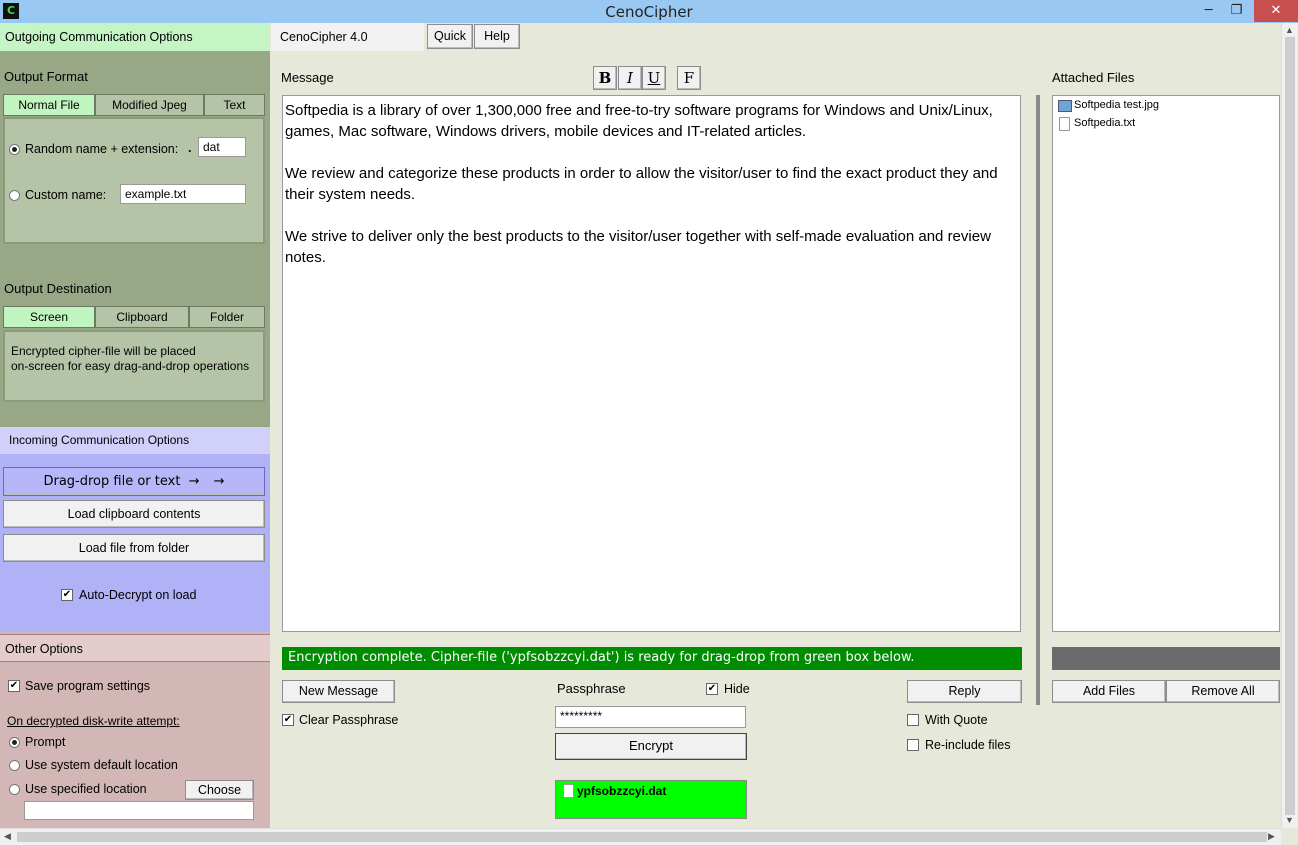 The width and height of the screenshot is (1298, 845). Describe the element at coordinates (450, 36) in the screenshot. I see `quick-button: Quick` at that location.